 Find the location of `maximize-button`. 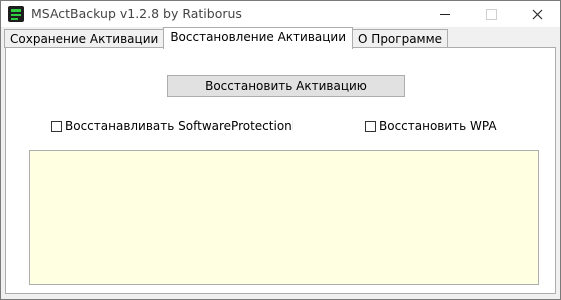

maximize-button is located at coordinates (491, 14).